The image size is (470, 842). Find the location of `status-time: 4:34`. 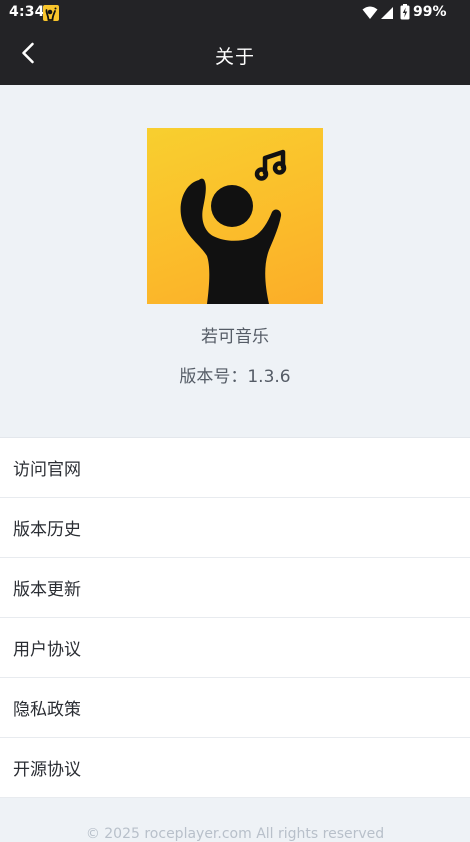

status-time: 4:34 is located at coordinates (27, 12).